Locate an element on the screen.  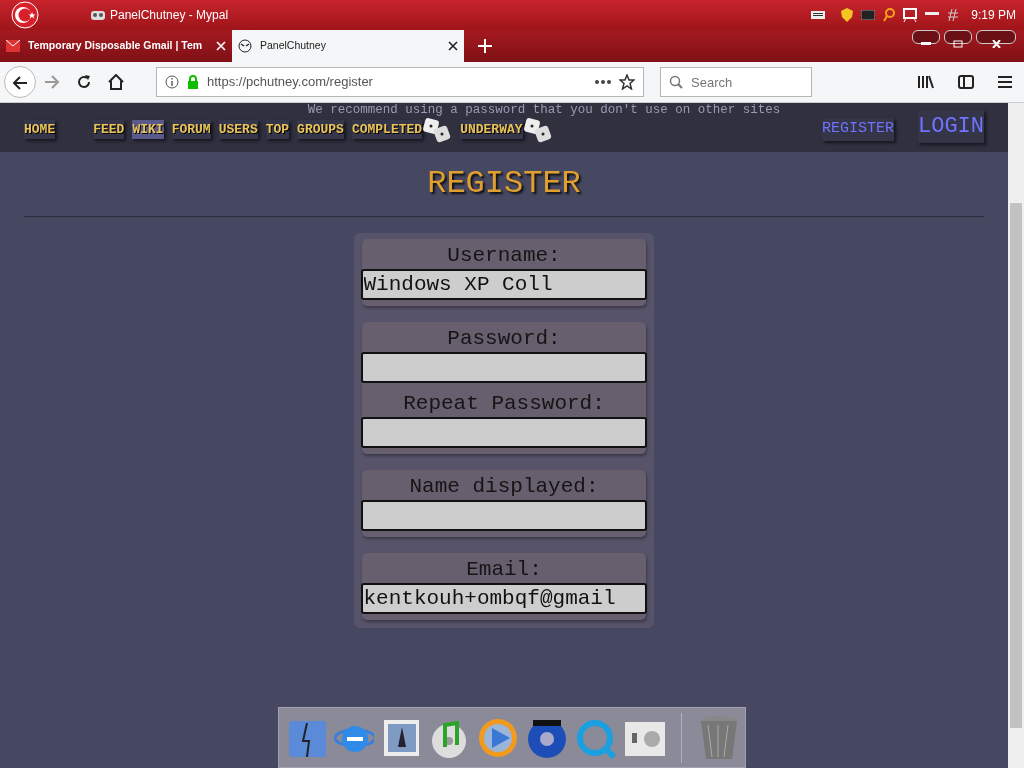
app-icon is located at coordinates (98, 15).